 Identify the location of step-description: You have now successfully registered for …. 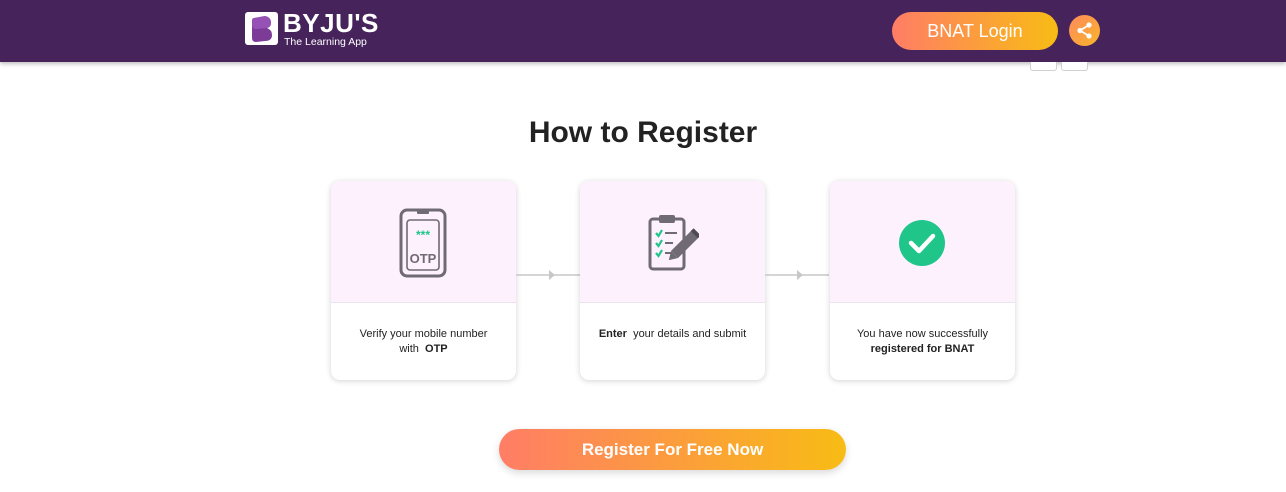
(922, 341).